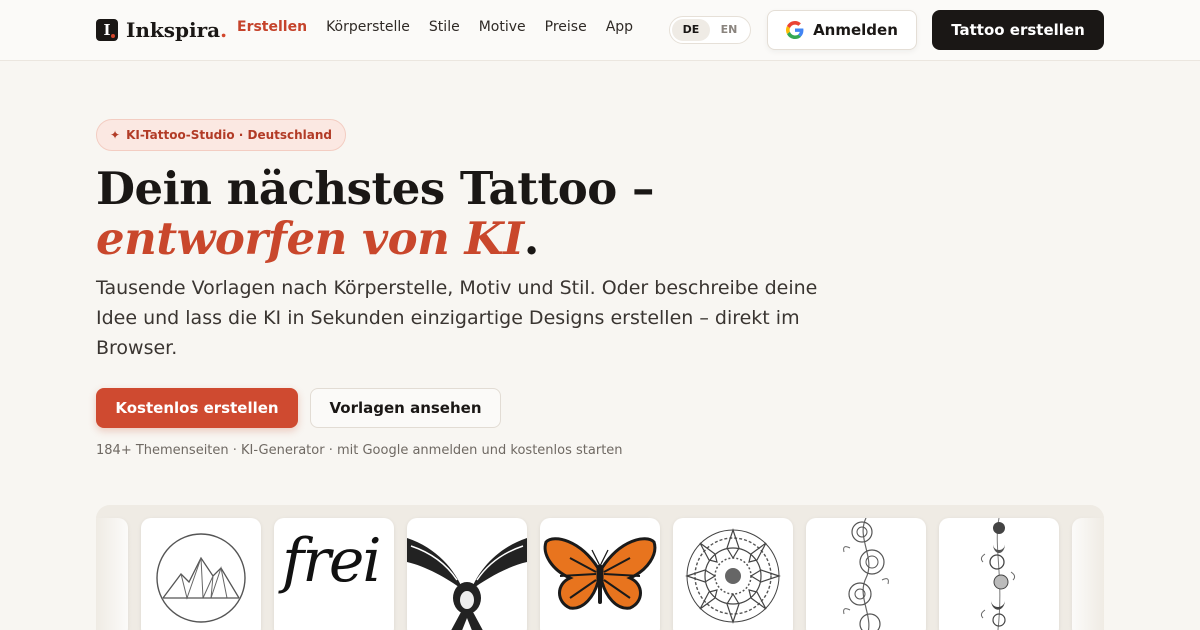 This screenshot has height=630, width=1200. I want to click on hero-title-accent: entworfen von KI, so click(310, 238).